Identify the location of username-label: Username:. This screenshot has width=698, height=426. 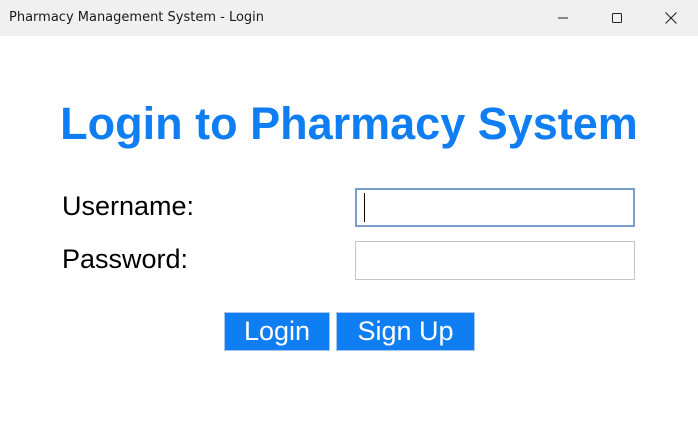
(128, 206).